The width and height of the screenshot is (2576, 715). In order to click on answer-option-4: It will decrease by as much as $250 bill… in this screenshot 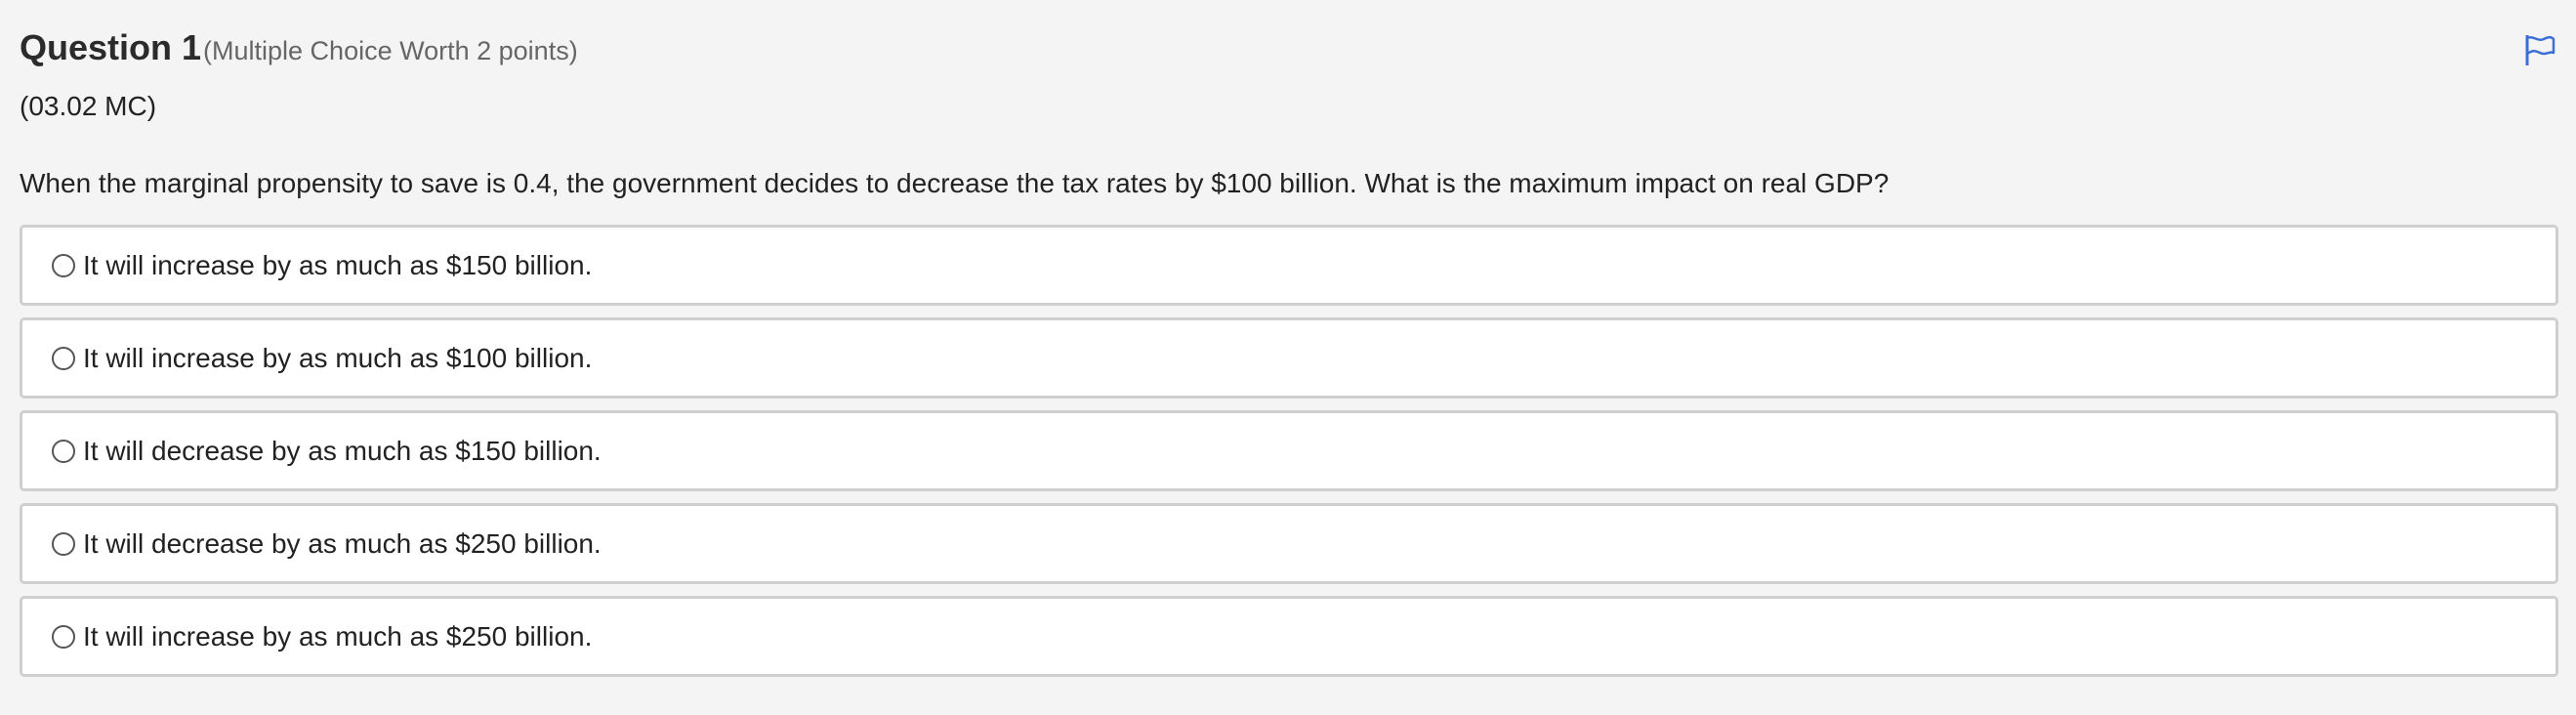, I will do `click(1289, 544)`.